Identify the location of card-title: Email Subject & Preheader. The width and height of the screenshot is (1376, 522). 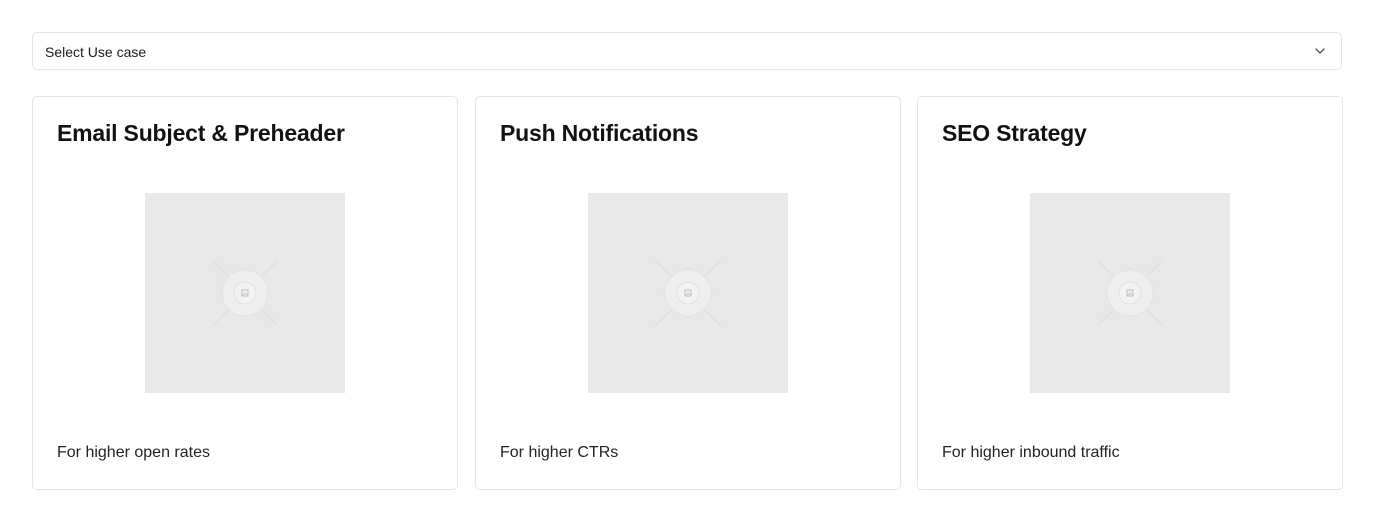
(201, 133).